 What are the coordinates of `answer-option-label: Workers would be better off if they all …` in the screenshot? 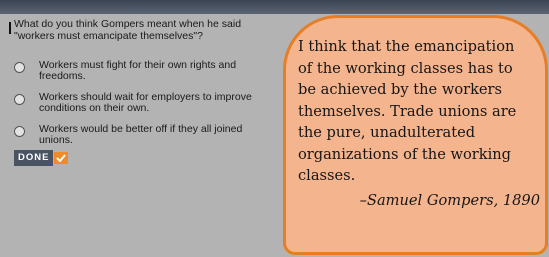 It's located at (141, 134).